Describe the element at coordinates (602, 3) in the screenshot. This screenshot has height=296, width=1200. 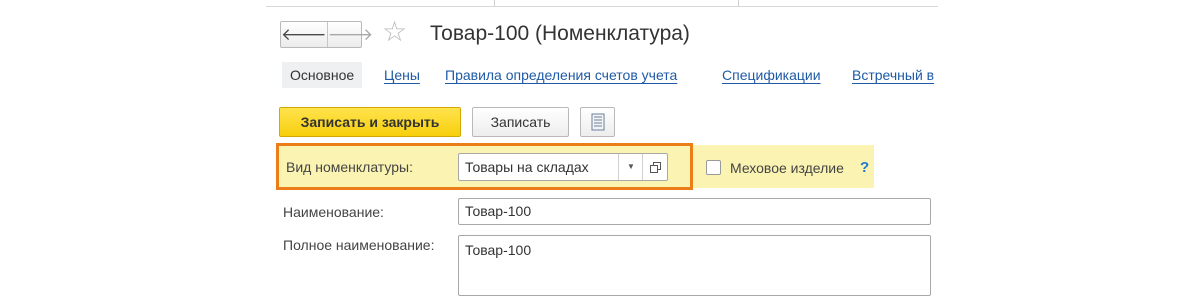
I see `top-strip` at that location.